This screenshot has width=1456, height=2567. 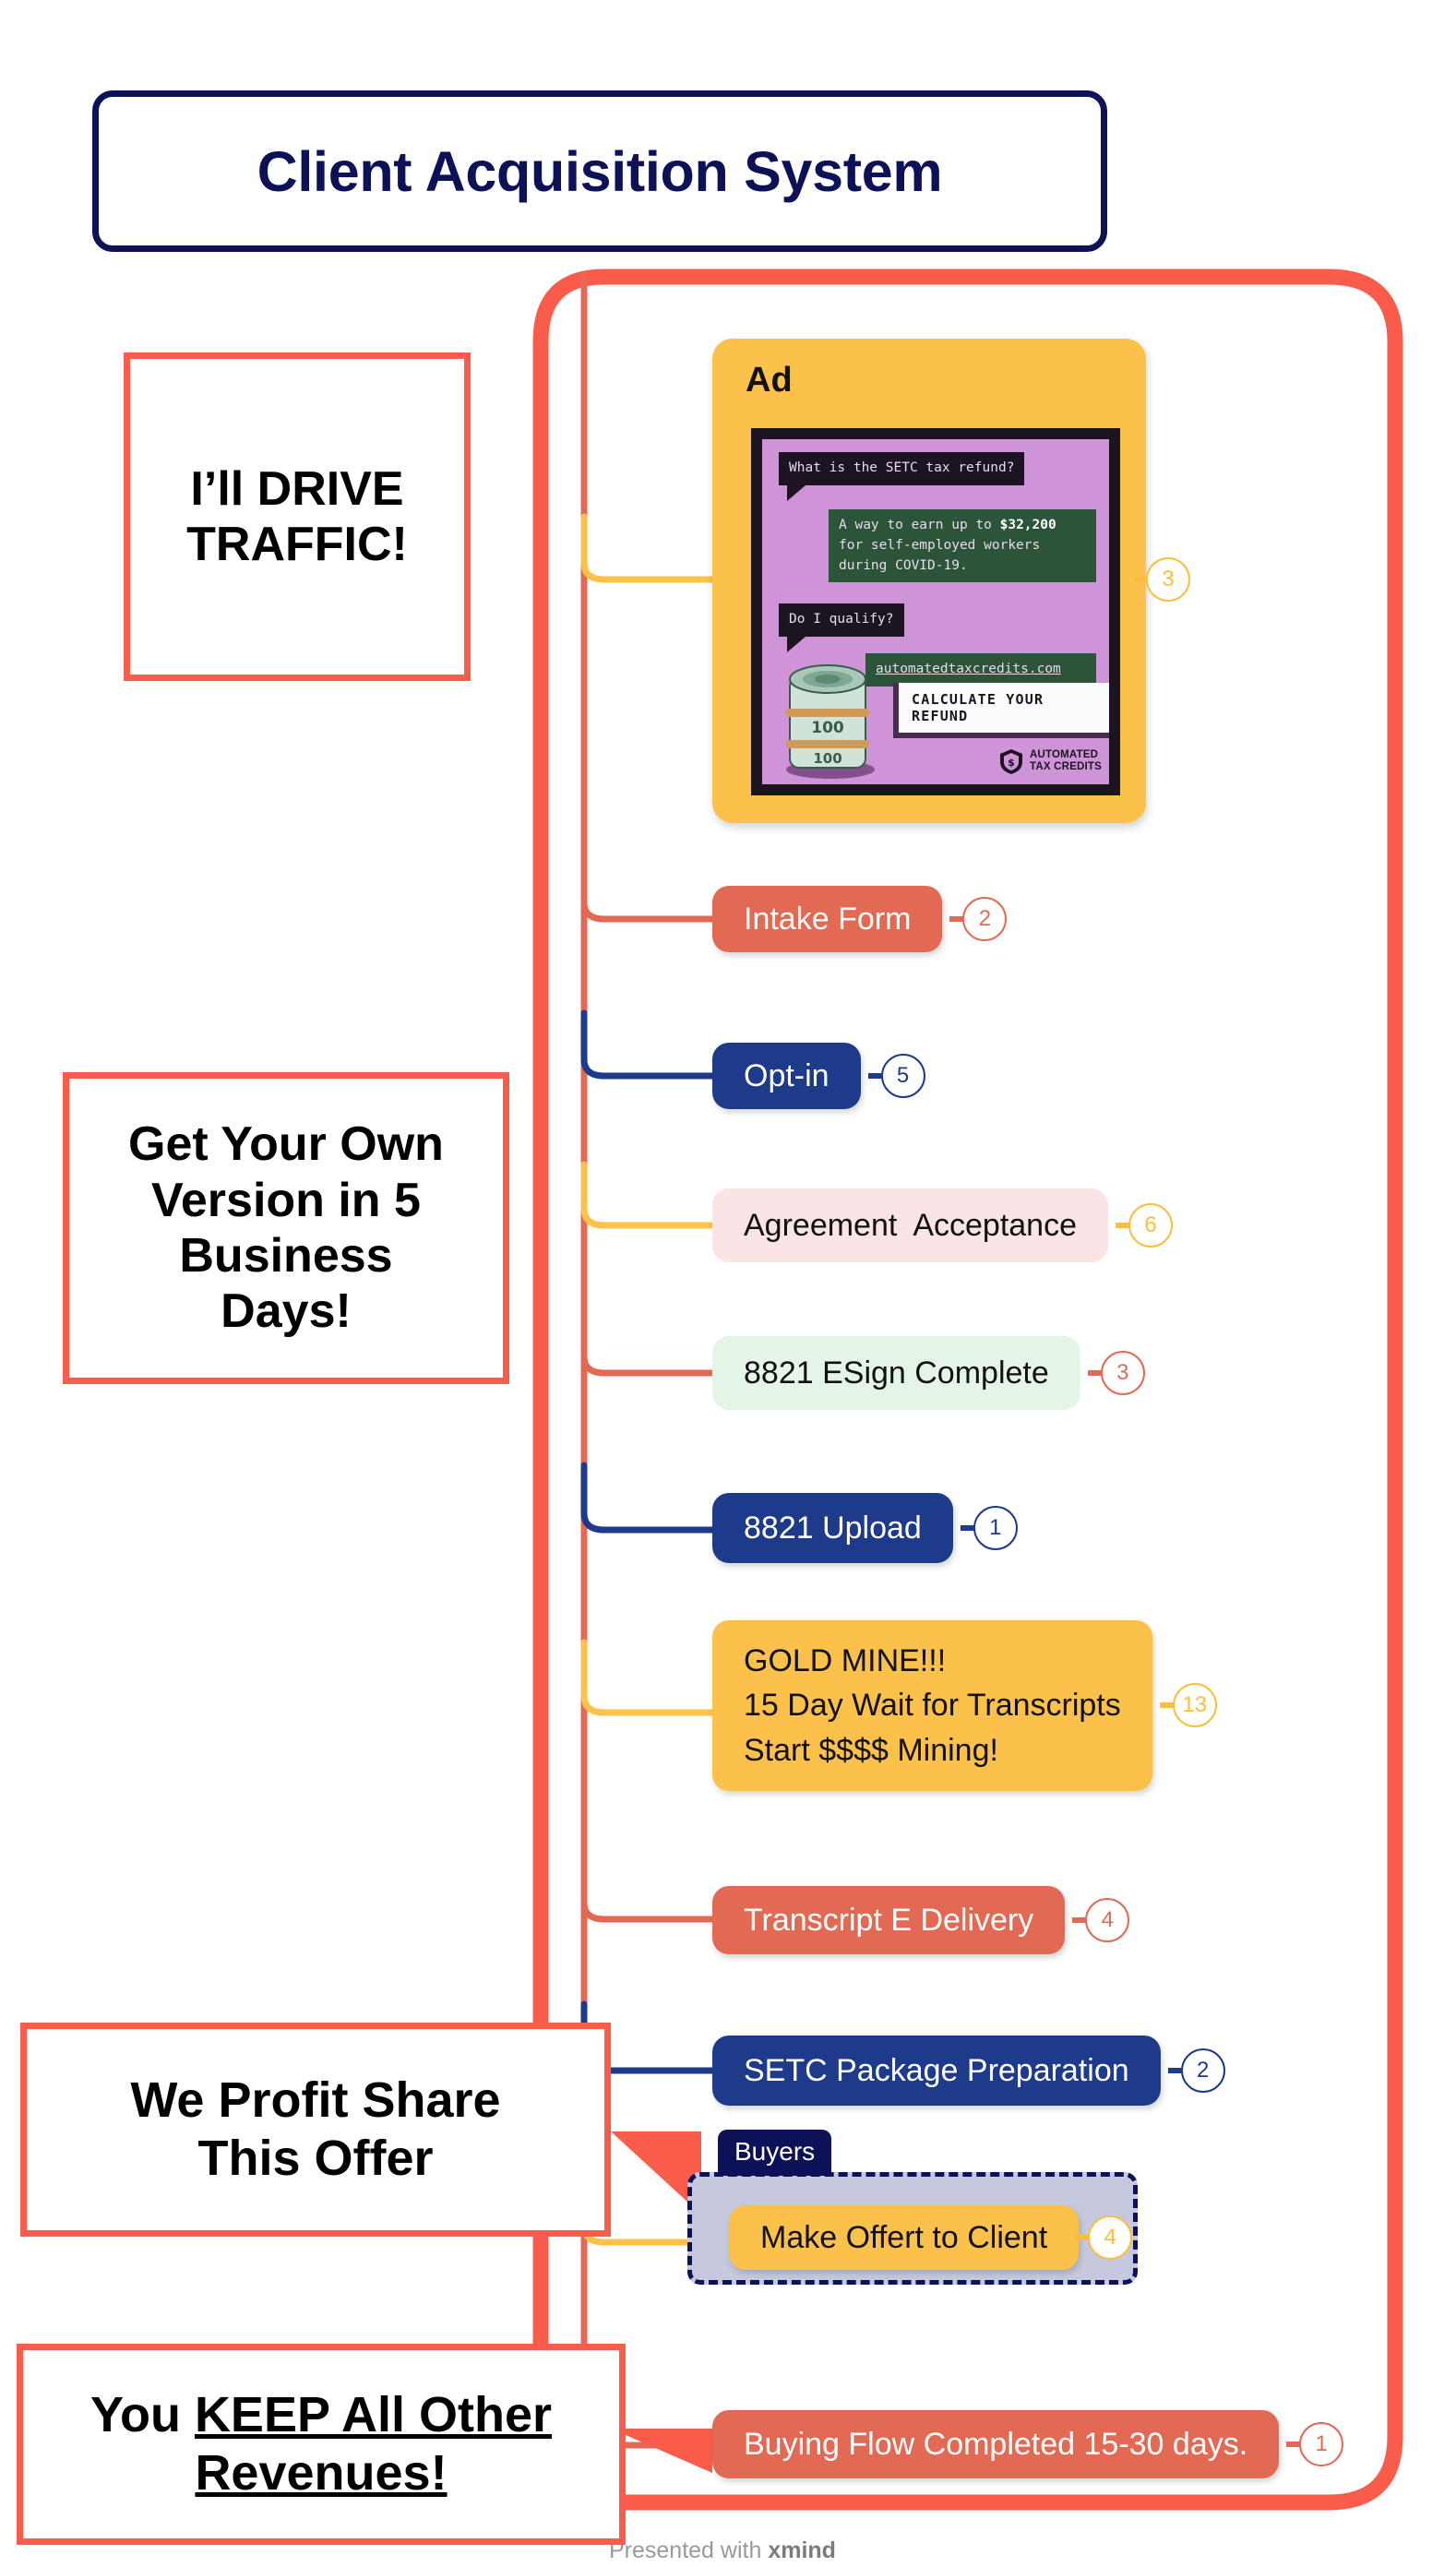 What do you see at coordinates (1065, 760) in the screenshot?
I see `ad-brand-text: AUTOMATED TAX CREDITS` at bounding box center [1065, 760].